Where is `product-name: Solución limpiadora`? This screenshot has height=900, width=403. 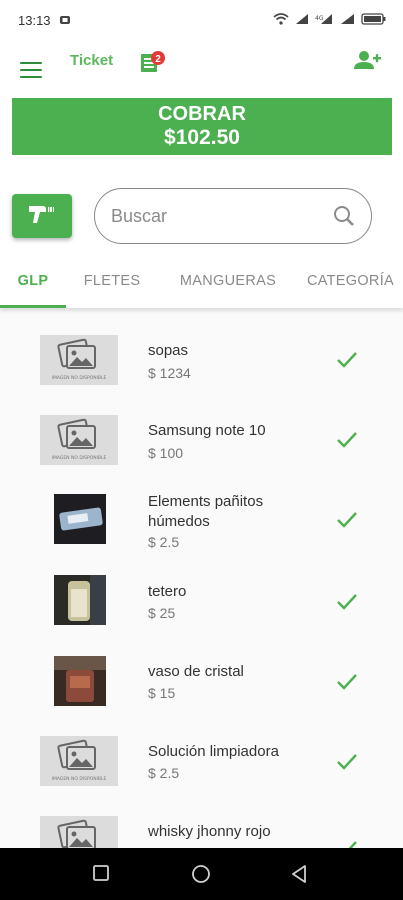
product-name: Solución limpiadora is located at coordinates (213, 751).